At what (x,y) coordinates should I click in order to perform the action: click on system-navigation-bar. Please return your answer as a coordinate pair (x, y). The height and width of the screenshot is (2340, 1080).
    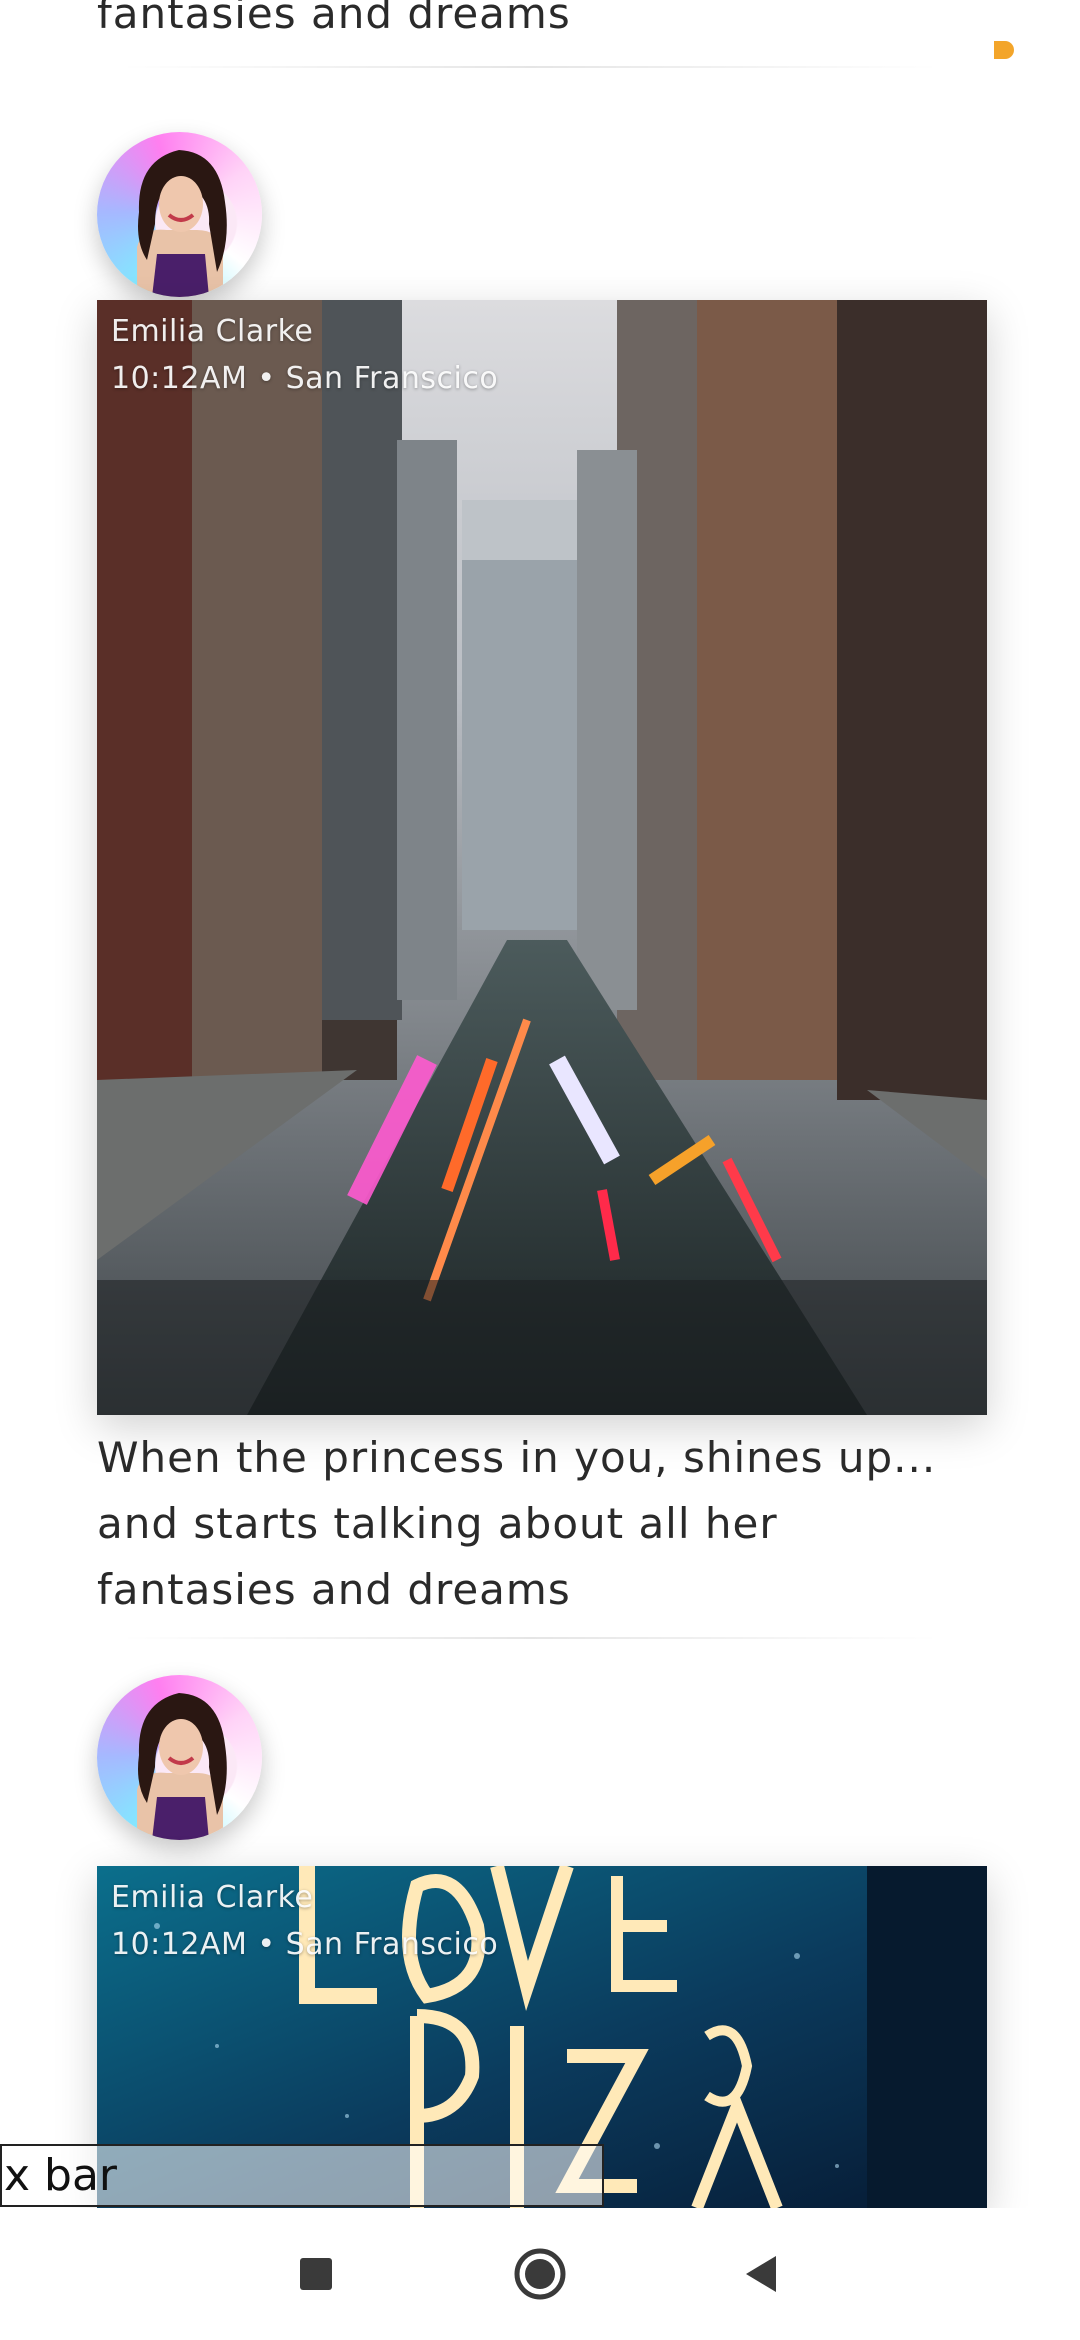
    Looking at the image, I should click on (540, 2274).